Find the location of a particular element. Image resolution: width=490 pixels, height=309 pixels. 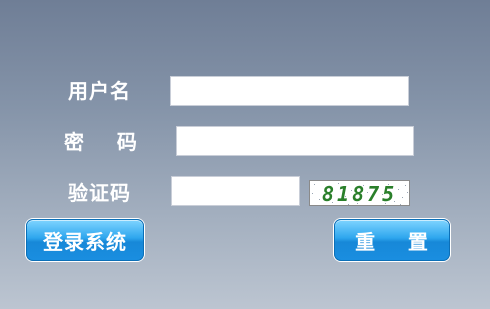

username-input is located at coordinates (289, 91).